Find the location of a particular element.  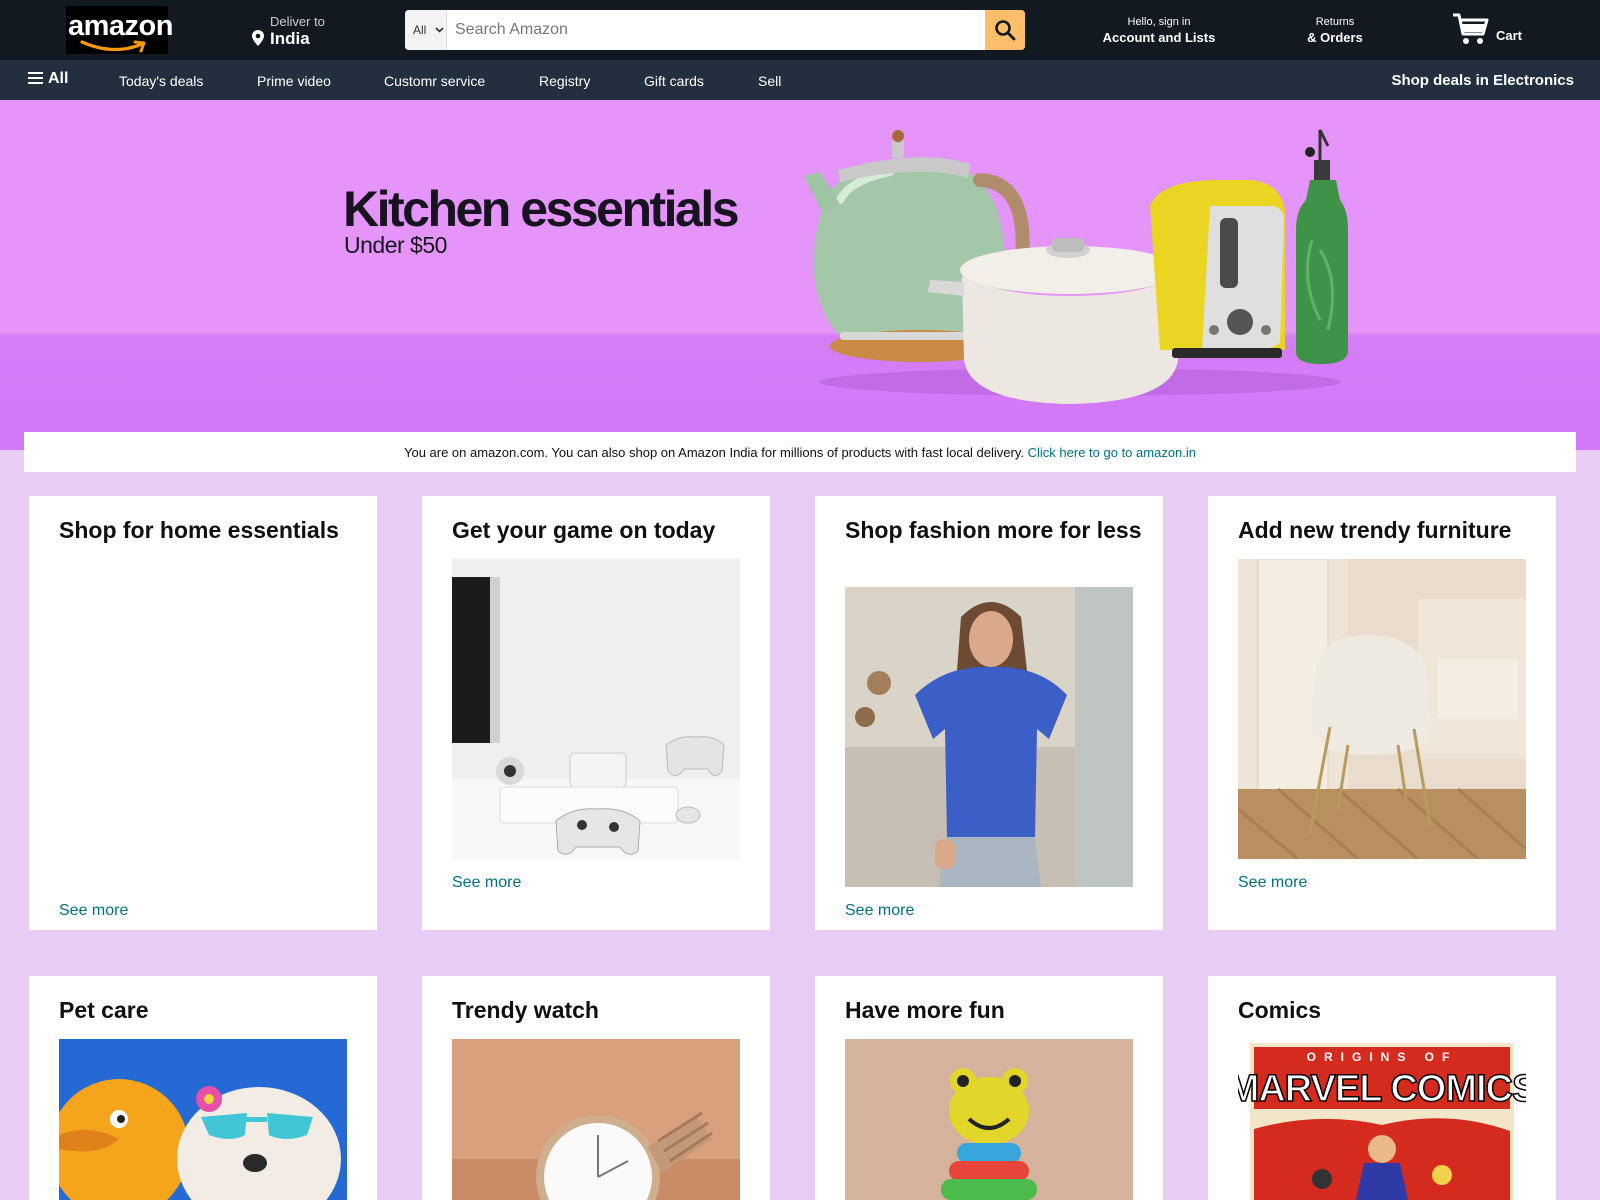

card-image-gaming is located at coordinates (596, 709).